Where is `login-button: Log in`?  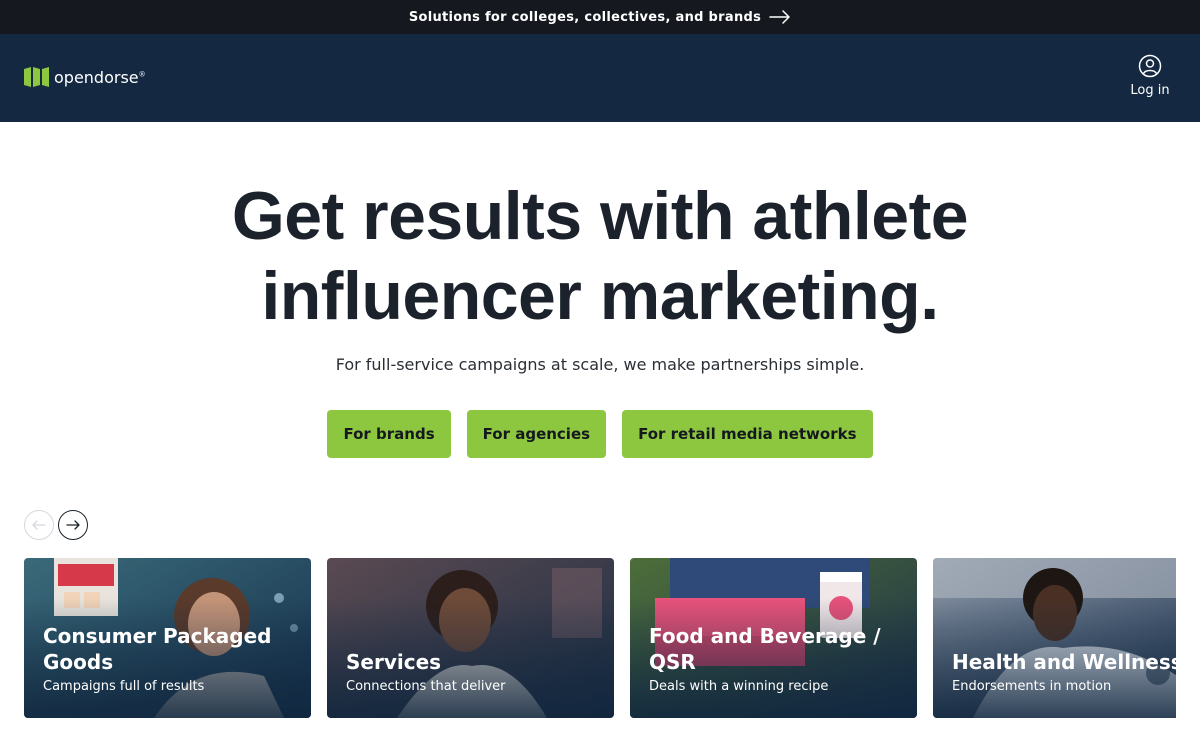 login-button: Log in is located at coordinates (1150, 76).